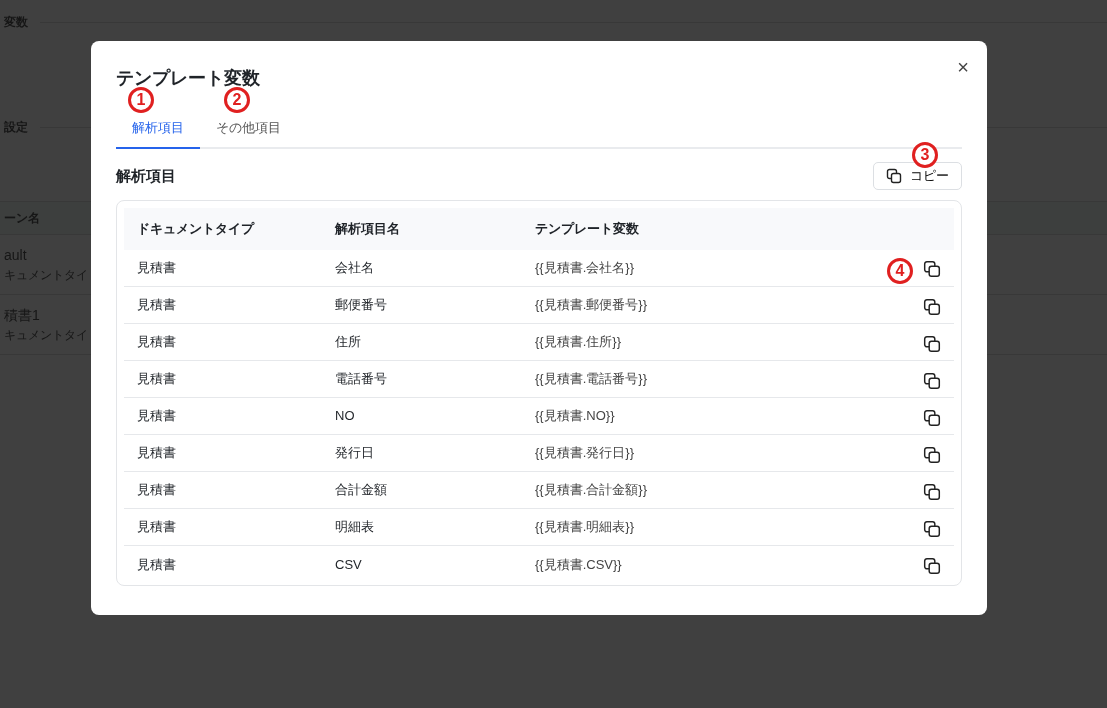  I want to click on section-title: 解析項目, so click(146, 175).